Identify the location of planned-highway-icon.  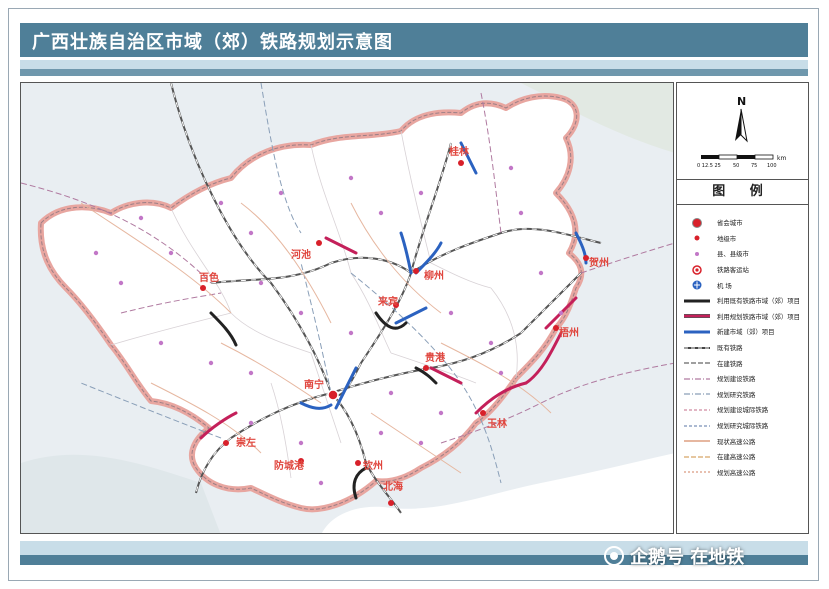
(697, 472).